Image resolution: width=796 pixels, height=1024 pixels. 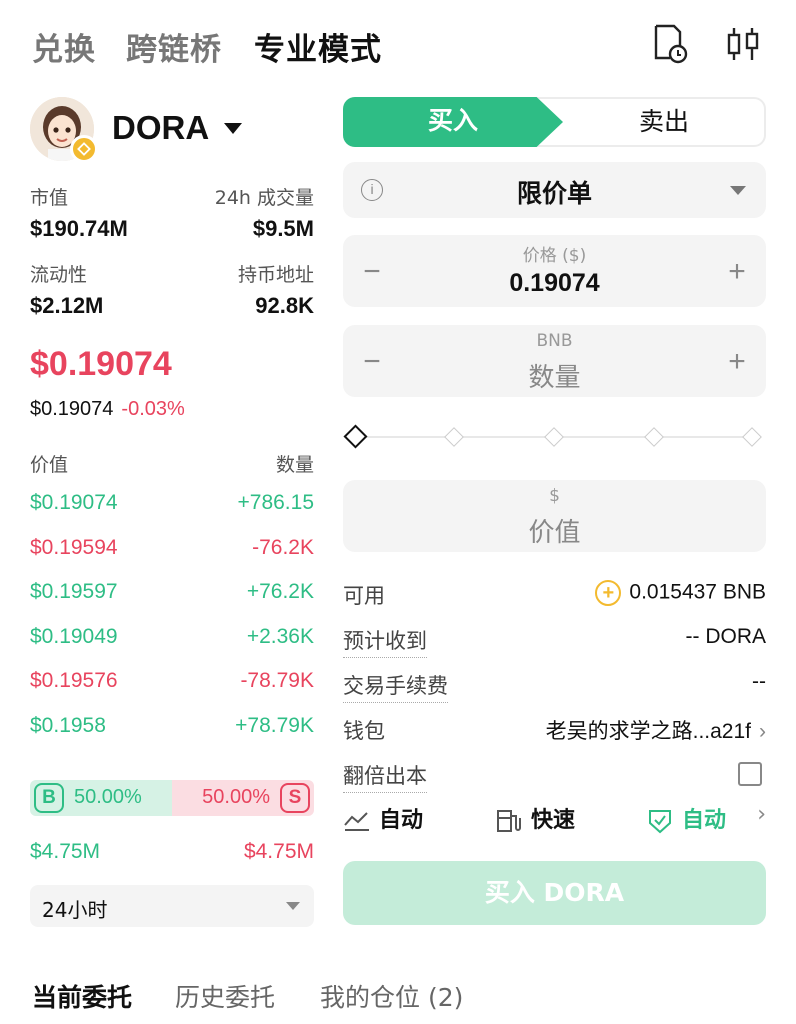 I want to click on order-type-value: 限价单, so click(x=554, y=193).